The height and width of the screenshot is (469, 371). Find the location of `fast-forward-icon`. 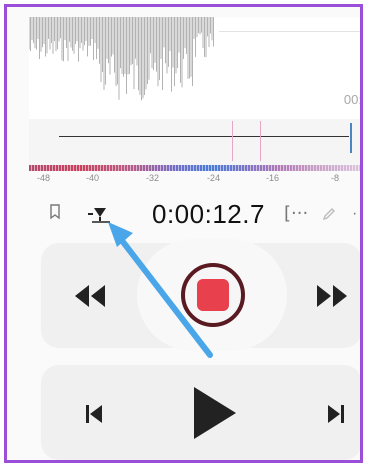

fast-forward-icon is located at coordinates (331, 296).